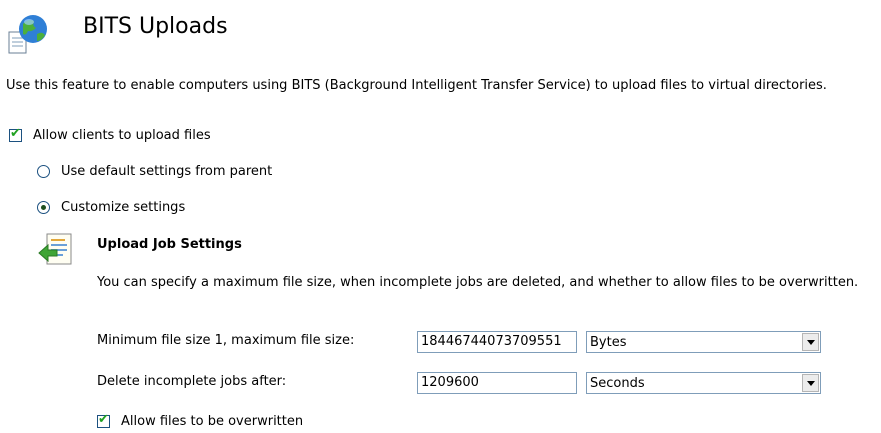  Describe the element at coordinates (226, 340) in the screenshot. I see `max-file-size-label: Minimum file size 1, maximum file size:` at that location.